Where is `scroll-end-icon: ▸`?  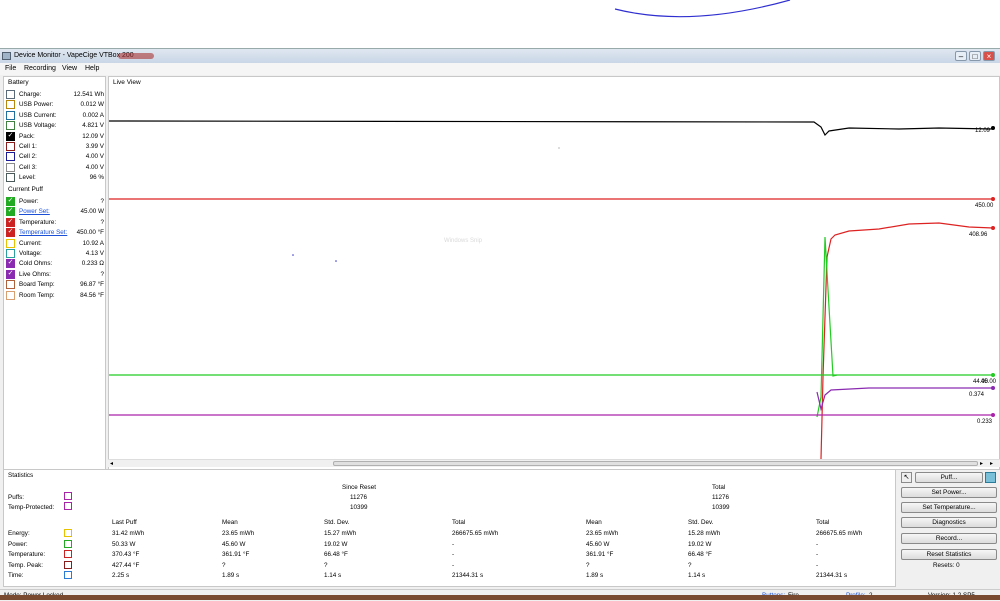
scroll-end-icon: ▸ is located at coordinates (991, 463).